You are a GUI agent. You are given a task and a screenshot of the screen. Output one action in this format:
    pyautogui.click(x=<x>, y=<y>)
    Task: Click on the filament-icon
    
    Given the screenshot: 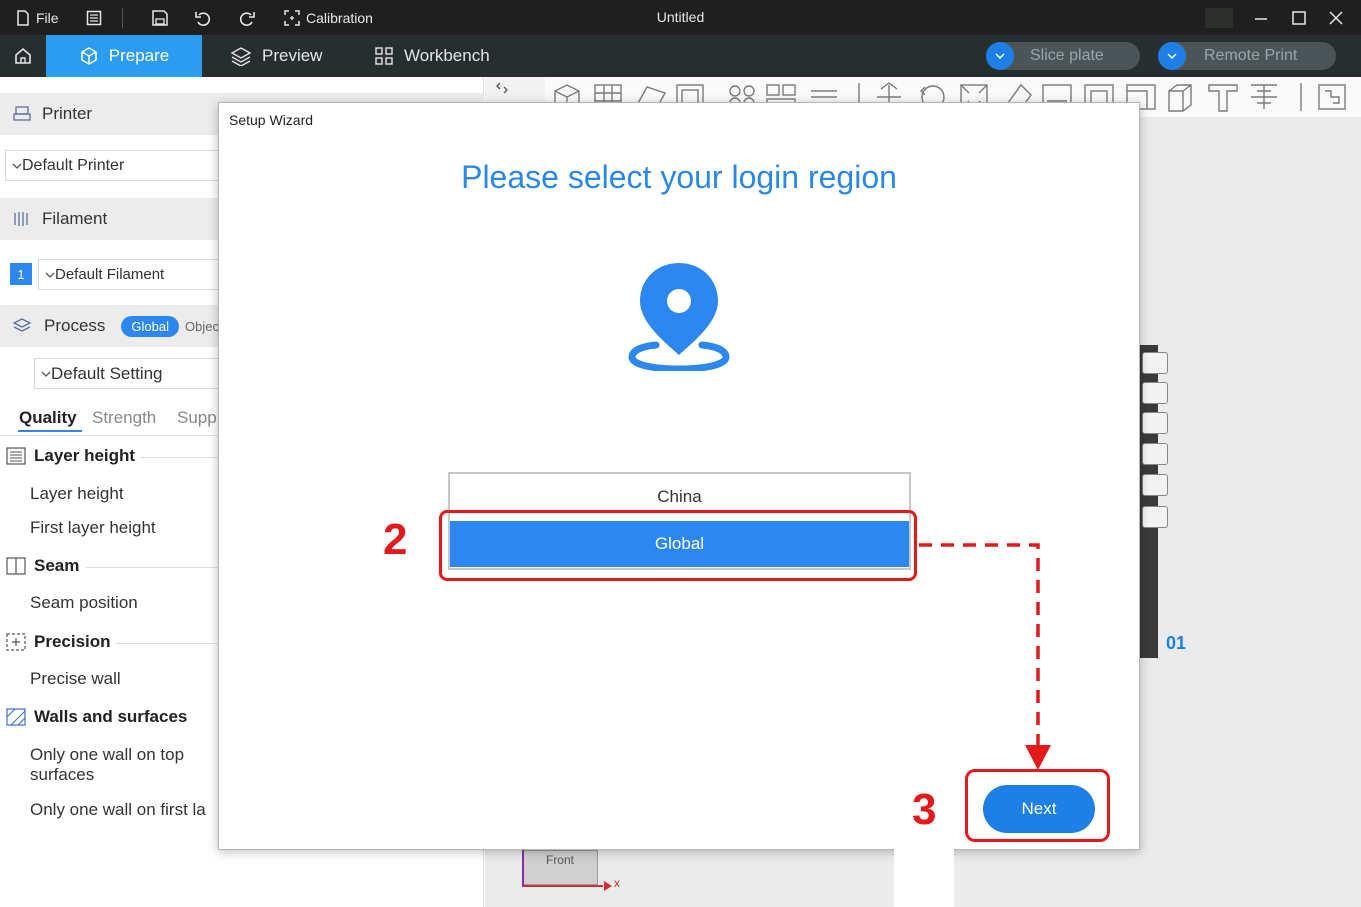 What is the action you would take?
    pyautogui.click(x=21, y=219)
    